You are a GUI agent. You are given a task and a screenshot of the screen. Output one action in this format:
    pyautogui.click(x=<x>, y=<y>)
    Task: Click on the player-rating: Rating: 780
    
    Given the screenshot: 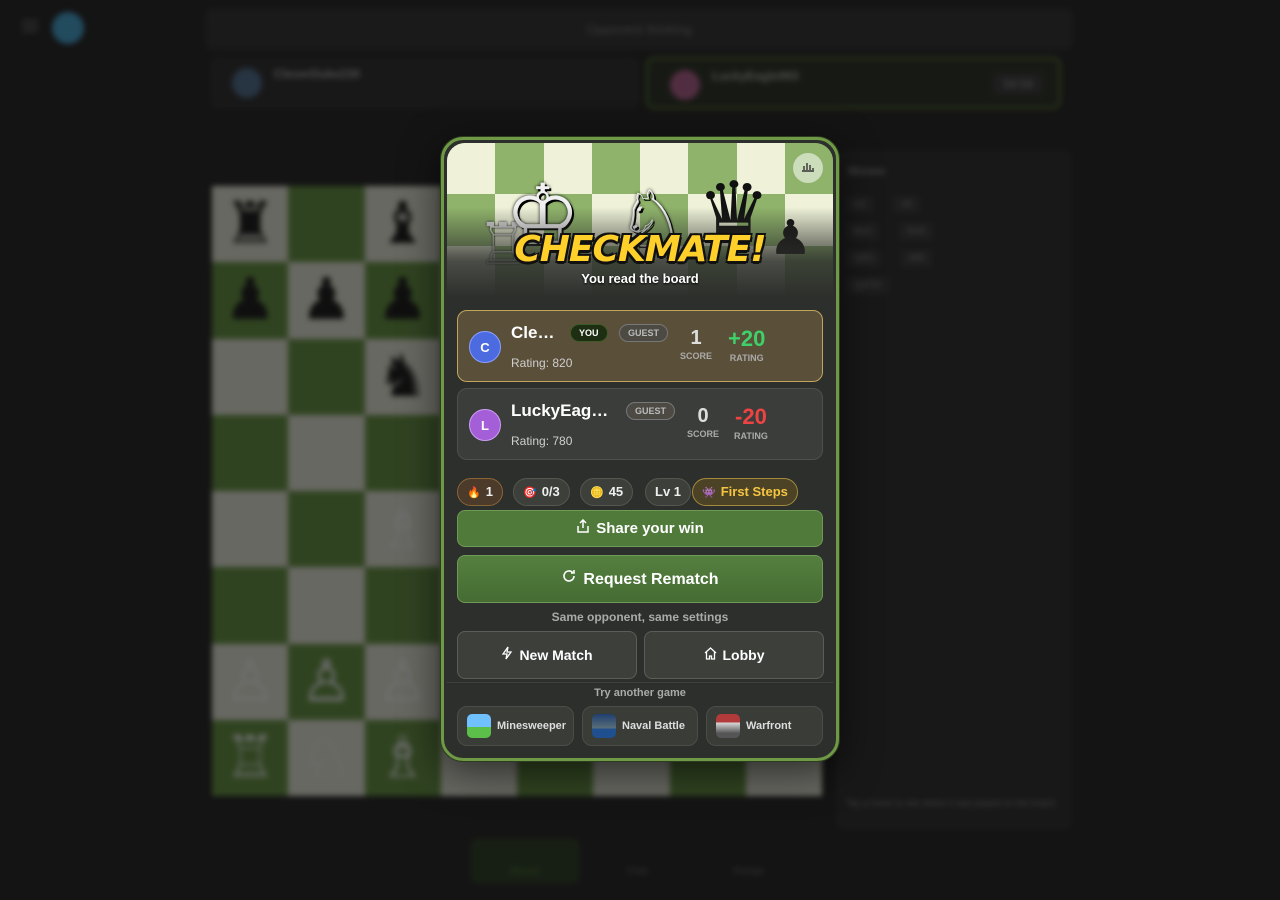 What is the action you would take?
    pyautogui.click(x=542, y=441)
    